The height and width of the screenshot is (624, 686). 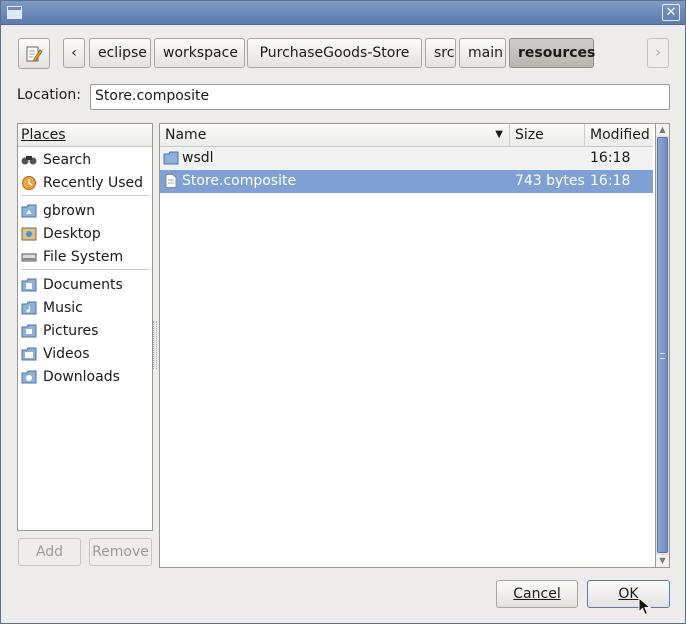 What do you see at coordinates (29, 330) in the screenshot?
I see `pictures-folder-icon` at bounding box center [29, 330].